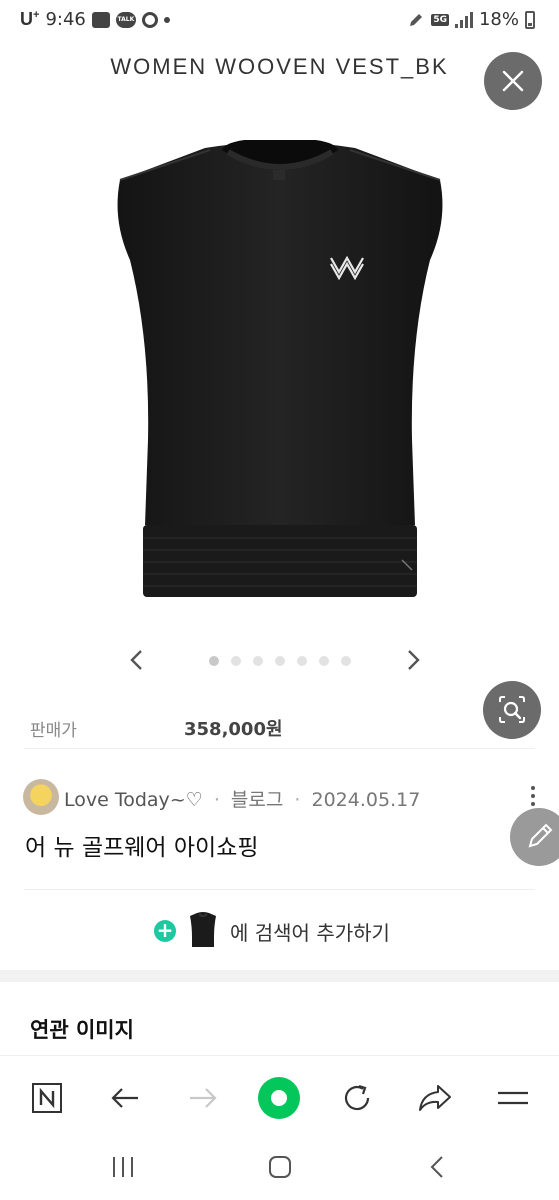 The width and height of the screenshot is (559, 1200). Describe the element at coordinates (149, 19) in the screenshot. I see `chrome-notification-icon` at that location.